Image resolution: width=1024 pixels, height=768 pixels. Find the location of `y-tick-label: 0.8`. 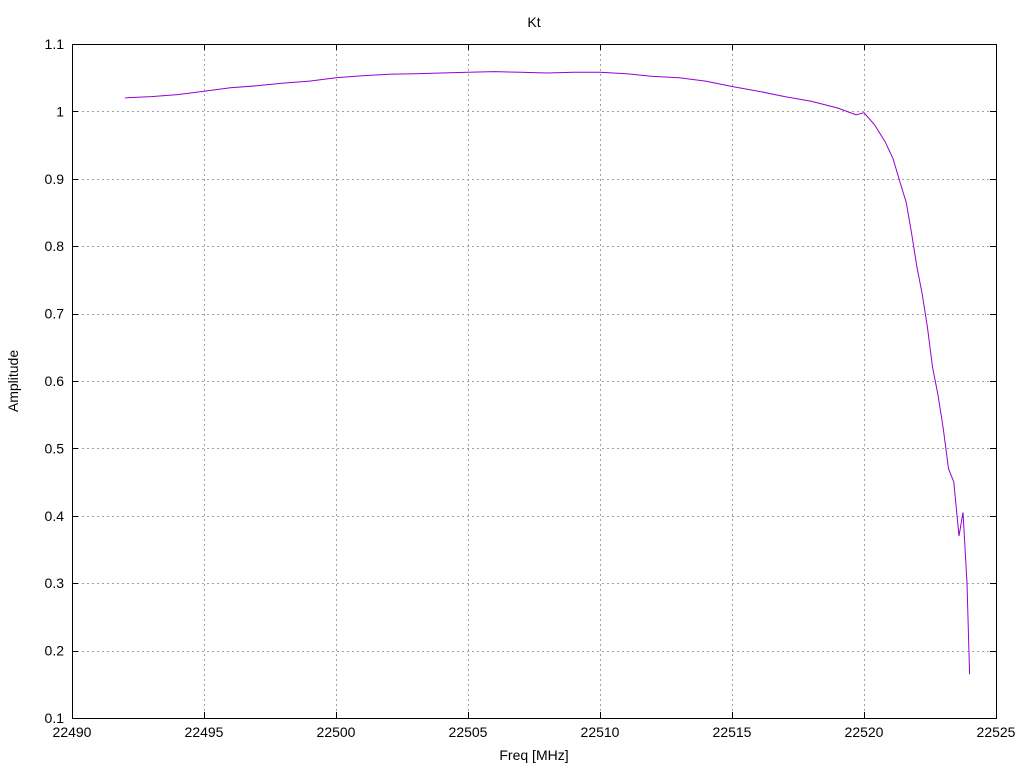

y-tick-label: 0.8 is located at coordinates (55, 246).